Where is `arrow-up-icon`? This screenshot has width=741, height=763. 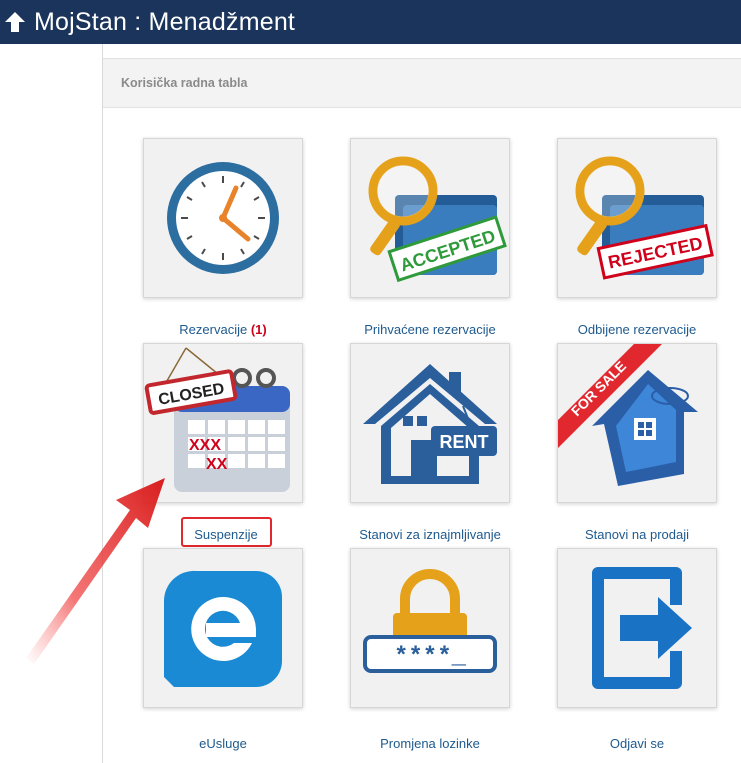
arrow-up-icon is located at coordinates (15, 22).